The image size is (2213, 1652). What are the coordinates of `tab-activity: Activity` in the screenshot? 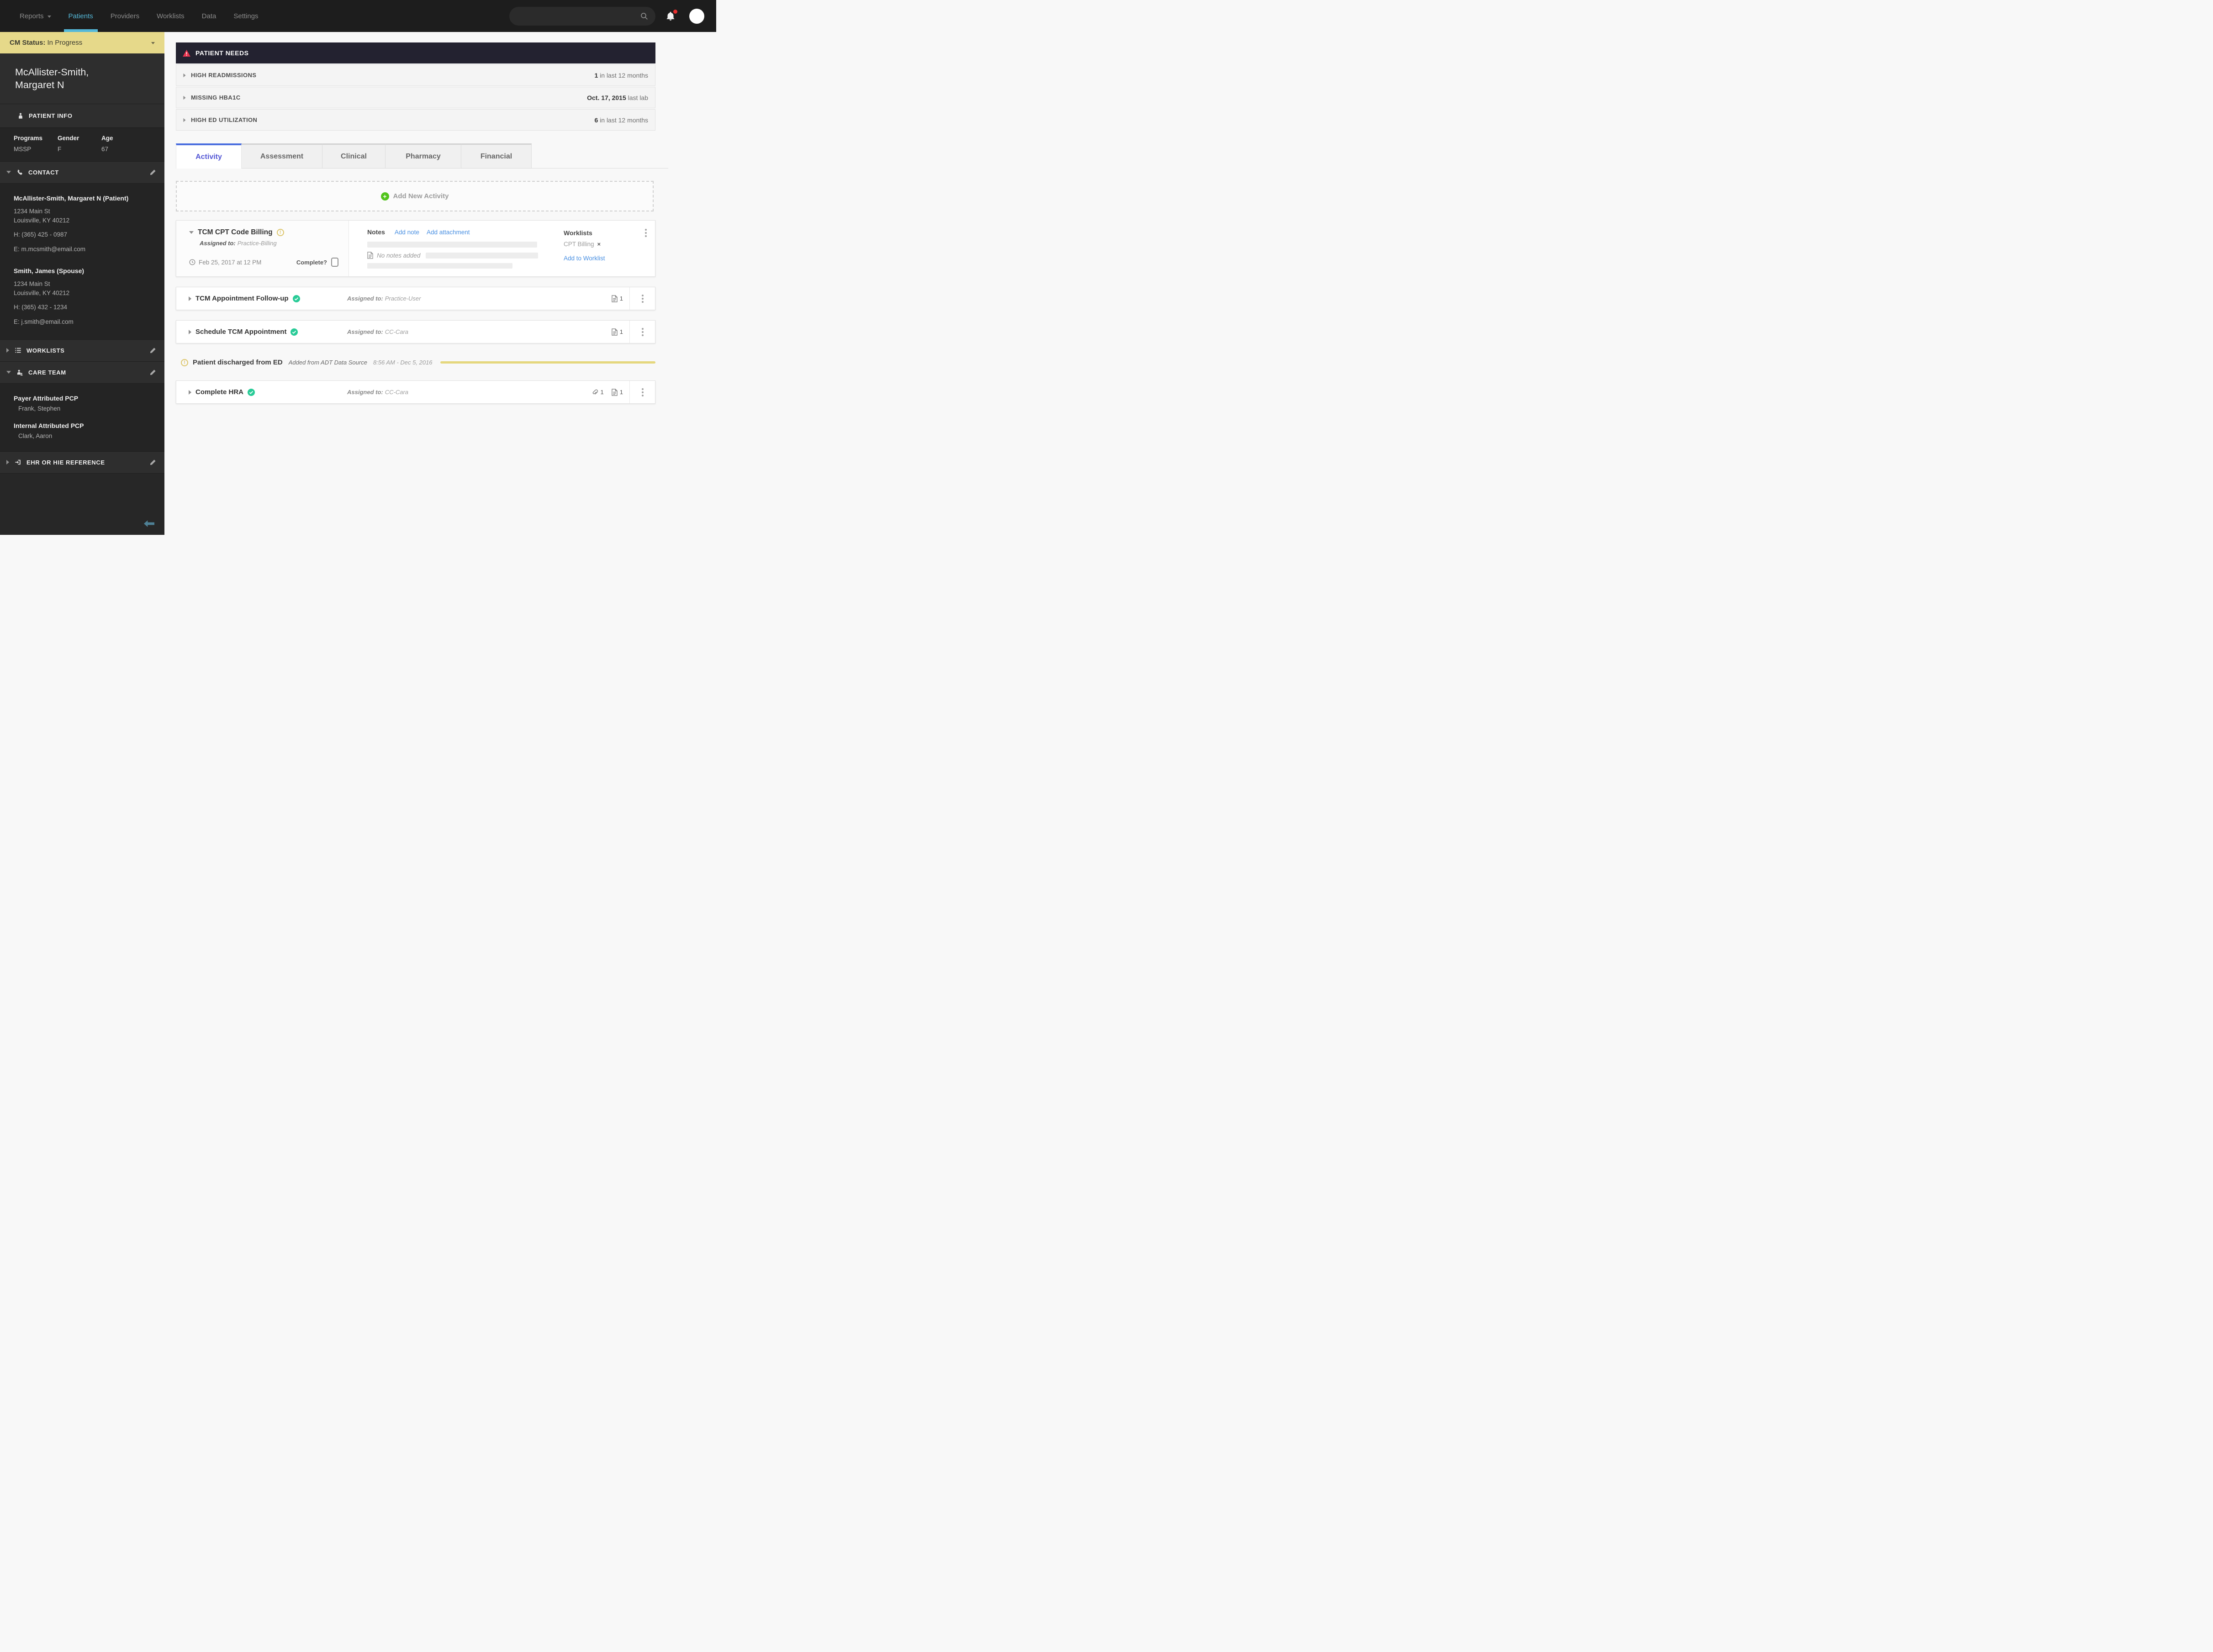 It's located at (209, 156).